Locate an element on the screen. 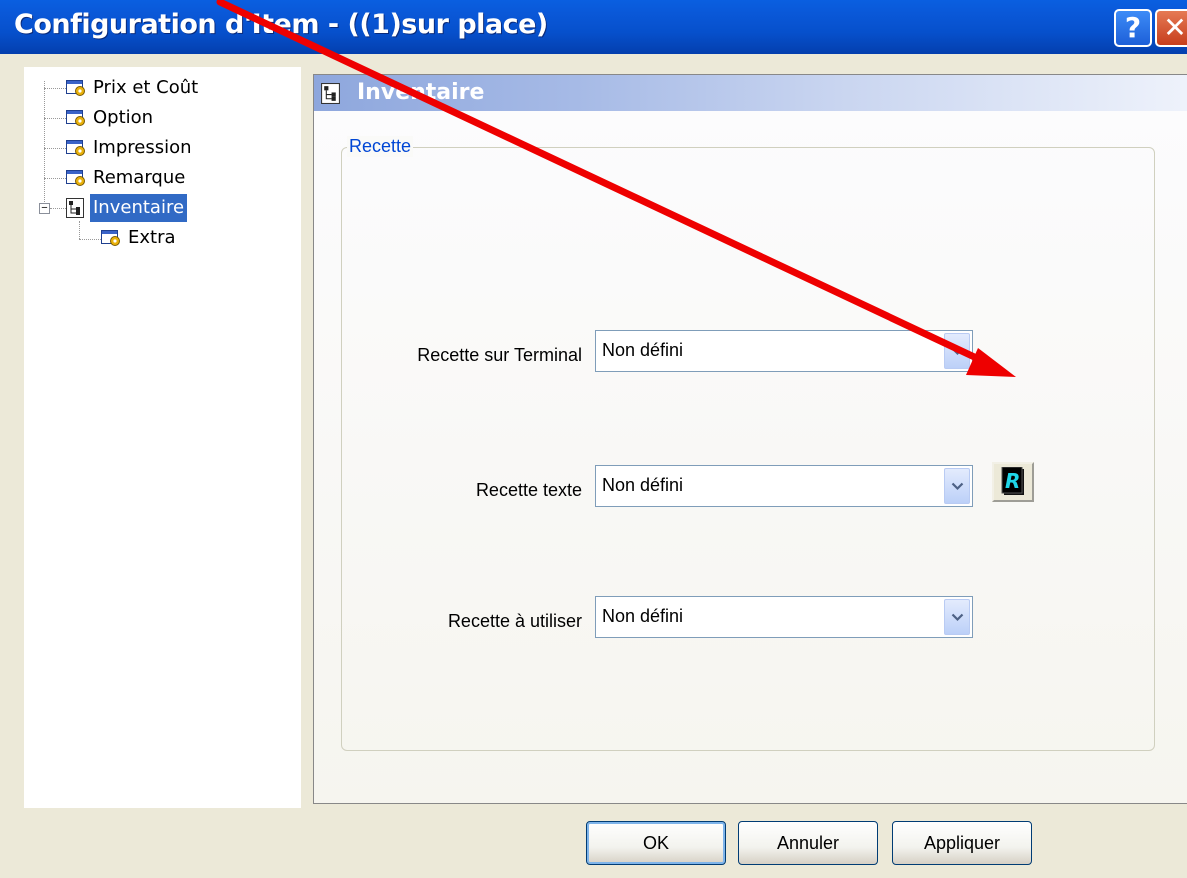 The image size is (1187, 878). tree-item-option: Option is located at coordinates (111, 118).